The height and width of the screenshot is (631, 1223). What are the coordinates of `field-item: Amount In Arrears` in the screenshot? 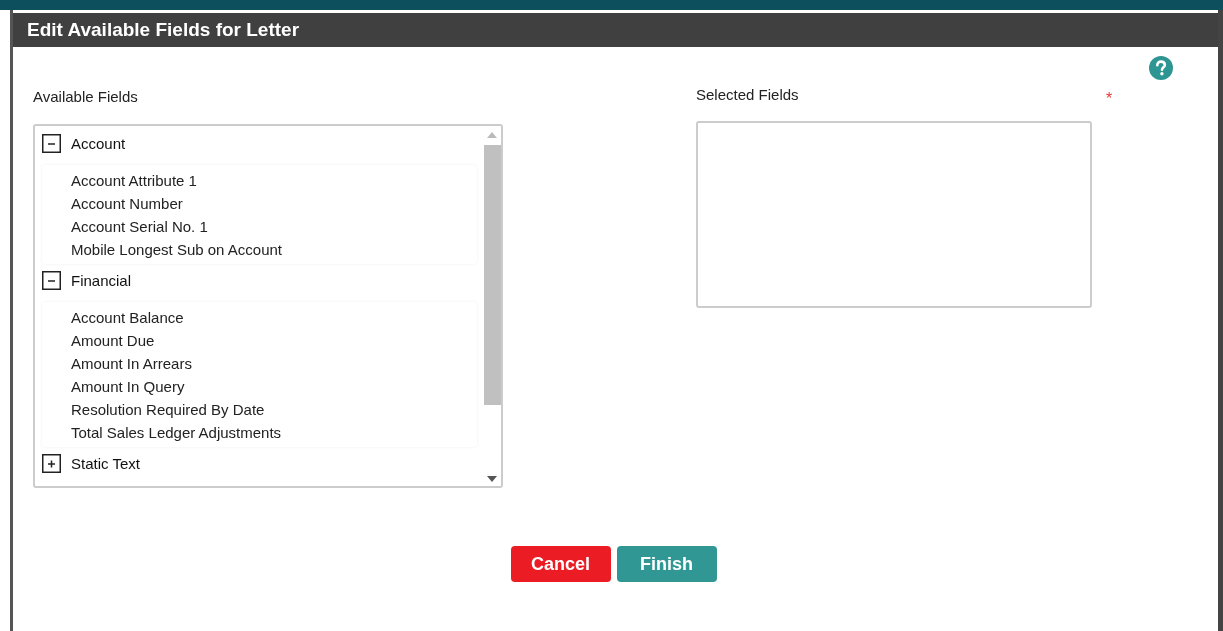 It's located at (274, 363).